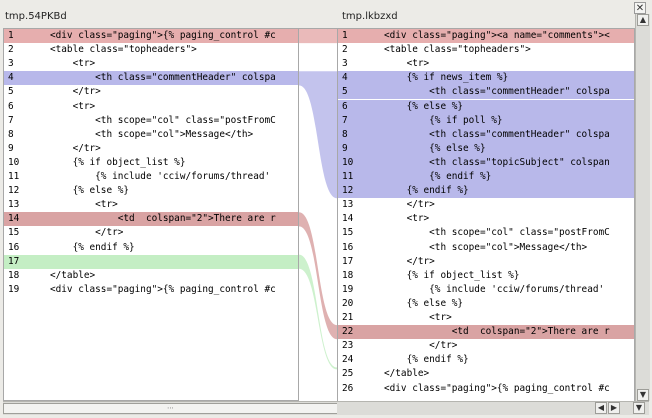 The width and height of the screenshot is (652, 418). Describe the element at coordinates (486, 346) in the screenshot. I see `right-line: 23 </tr>` at that location.